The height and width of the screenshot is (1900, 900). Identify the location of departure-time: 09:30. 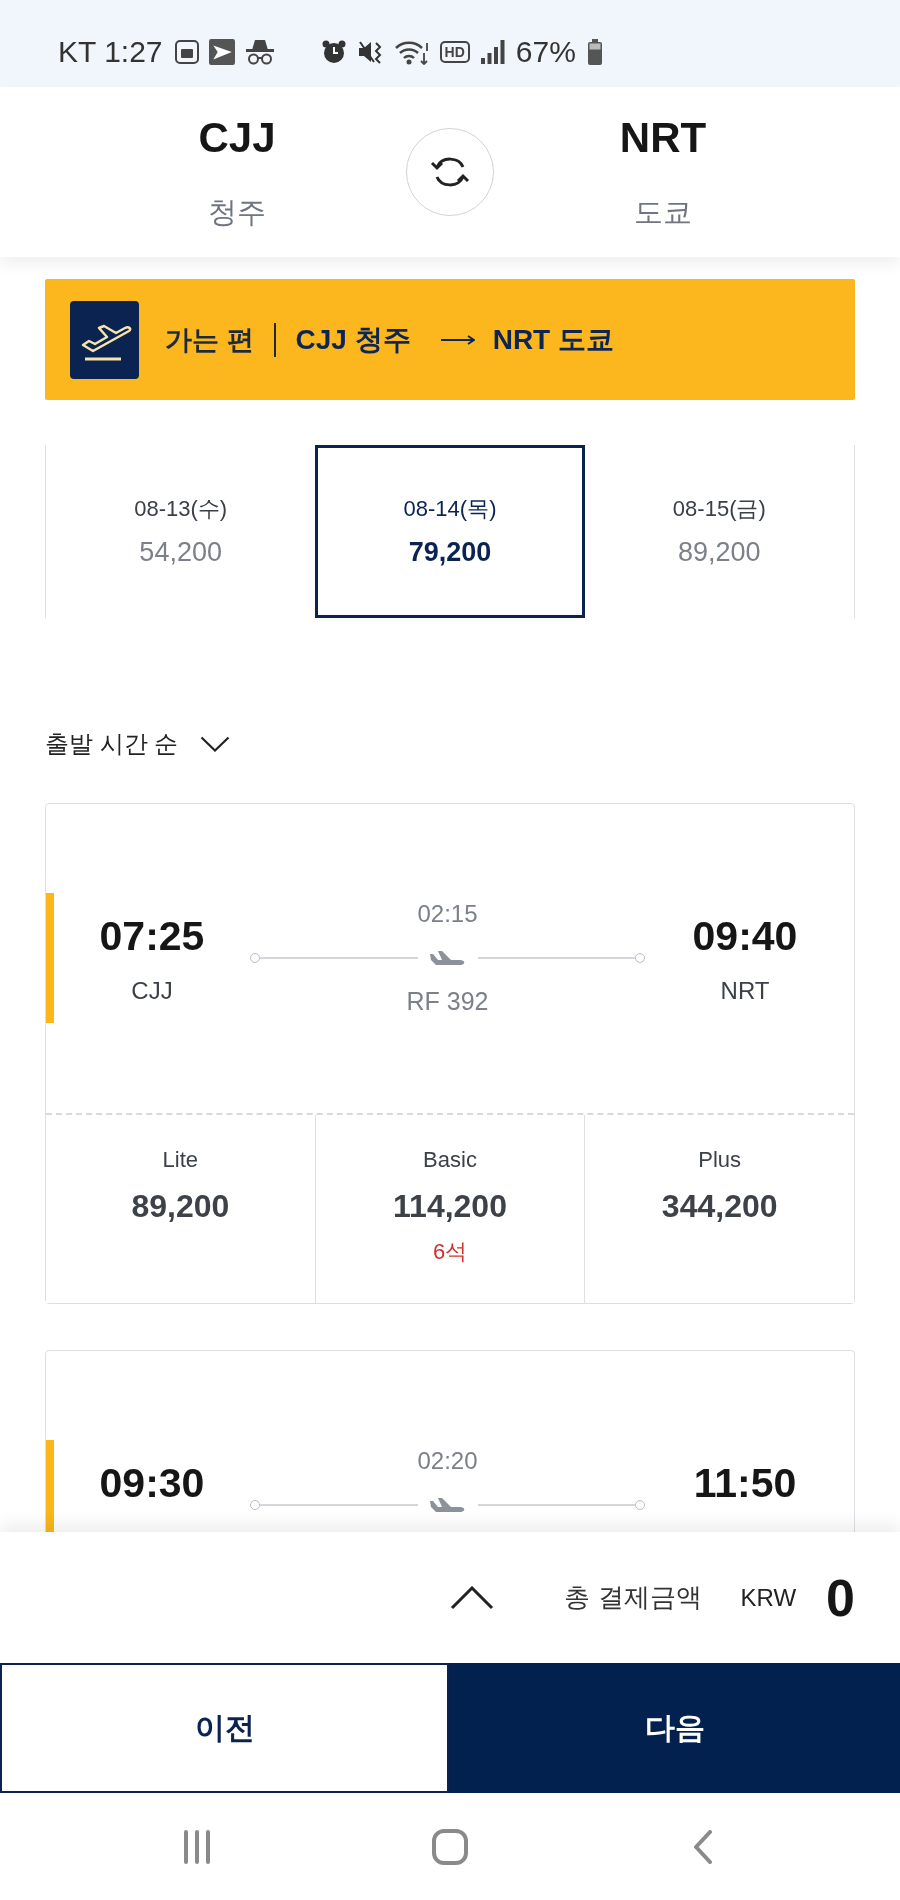
(152, 1483).